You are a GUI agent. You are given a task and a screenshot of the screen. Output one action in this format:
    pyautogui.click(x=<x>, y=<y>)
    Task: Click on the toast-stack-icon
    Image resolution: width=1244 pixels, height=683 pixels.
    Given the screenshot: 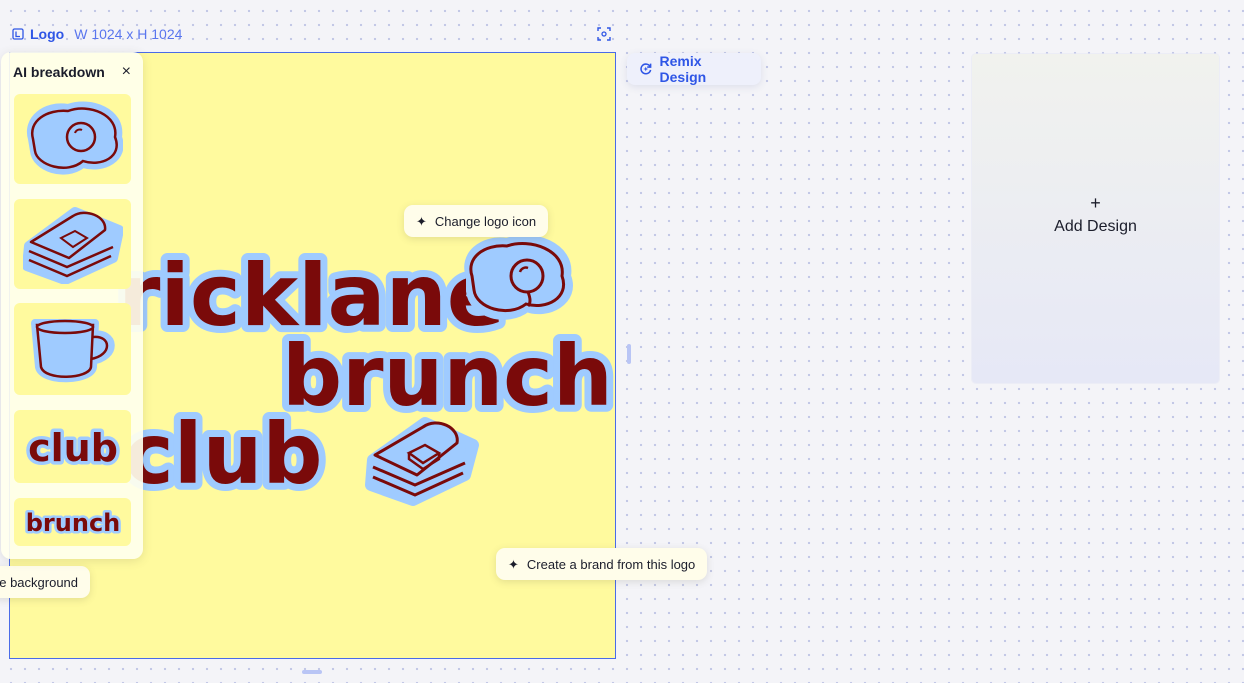 What is the action you would take?
    pyautogui.click(x=72, y=245)
    